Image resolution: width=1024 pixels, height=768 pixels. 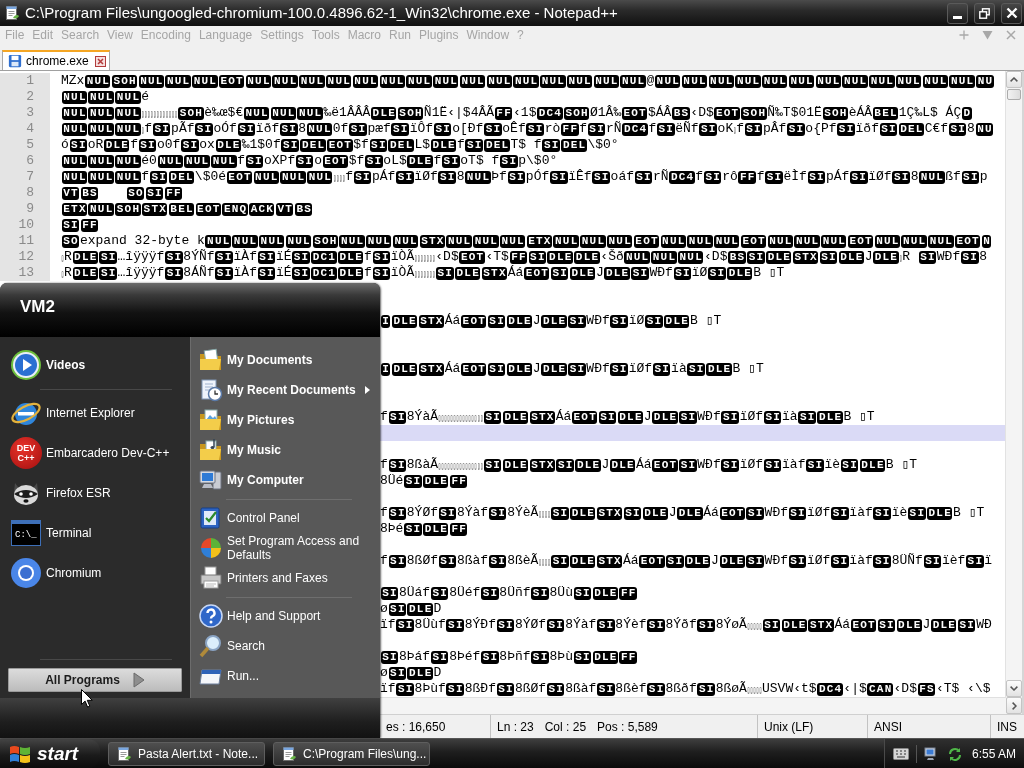 What do you see at coordinates (95, 365) in the screenshot?
I see `program-item: Videos` at bounding box center [95, 365].